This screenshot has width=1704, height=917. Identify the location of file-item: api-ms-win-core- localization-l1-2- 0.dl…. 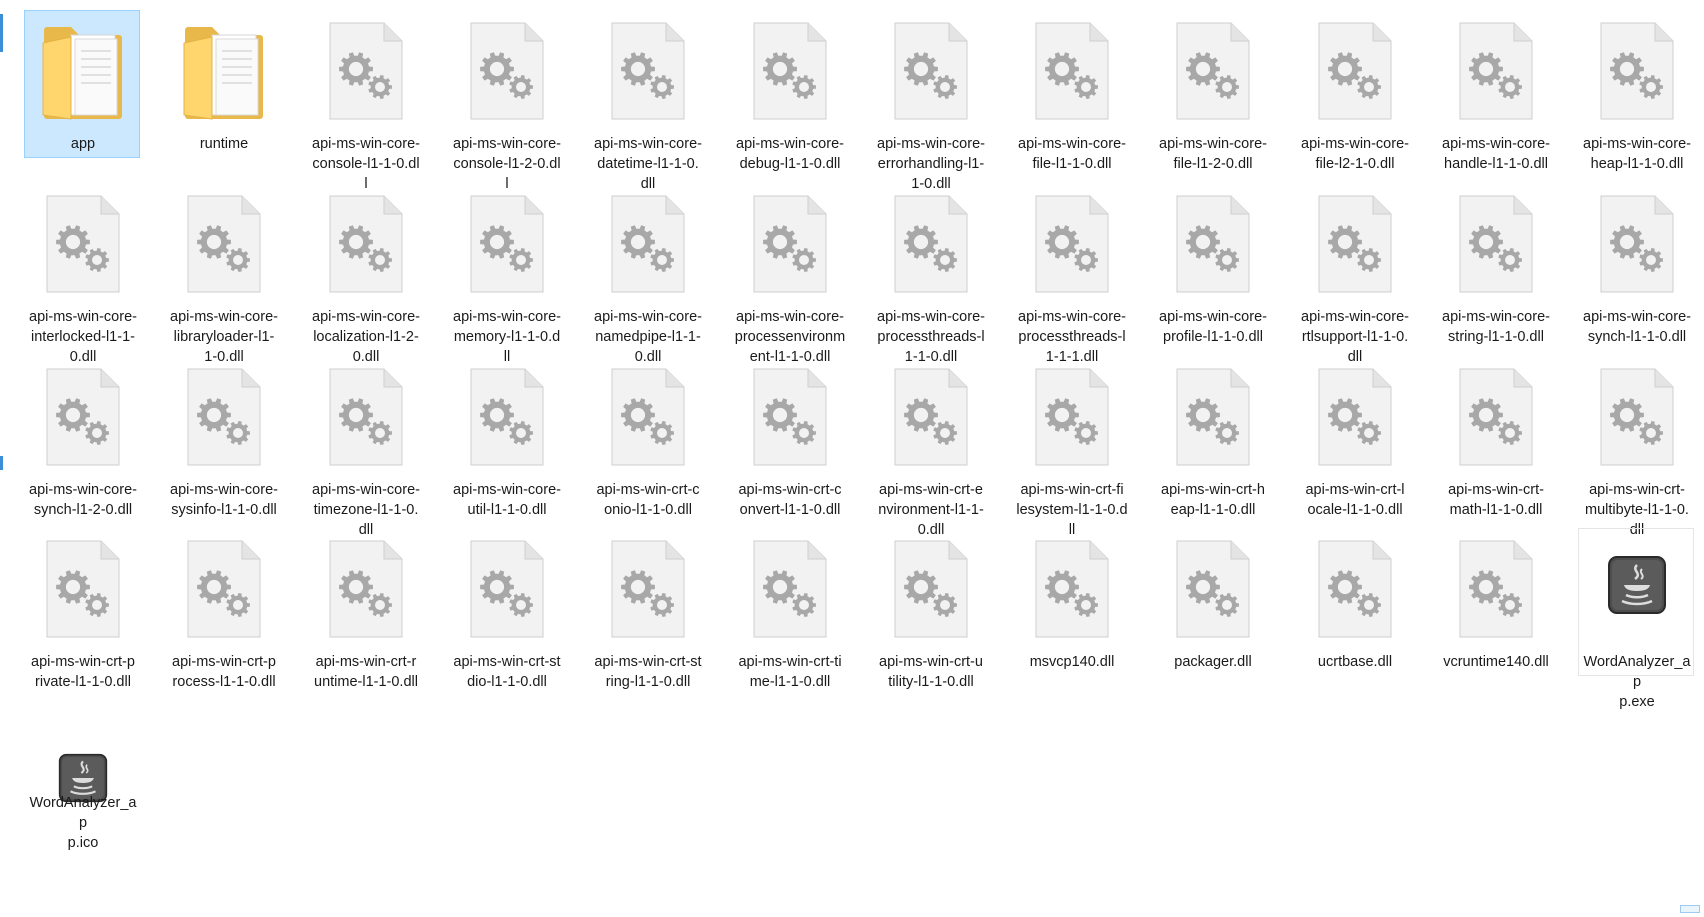
(365, 274).